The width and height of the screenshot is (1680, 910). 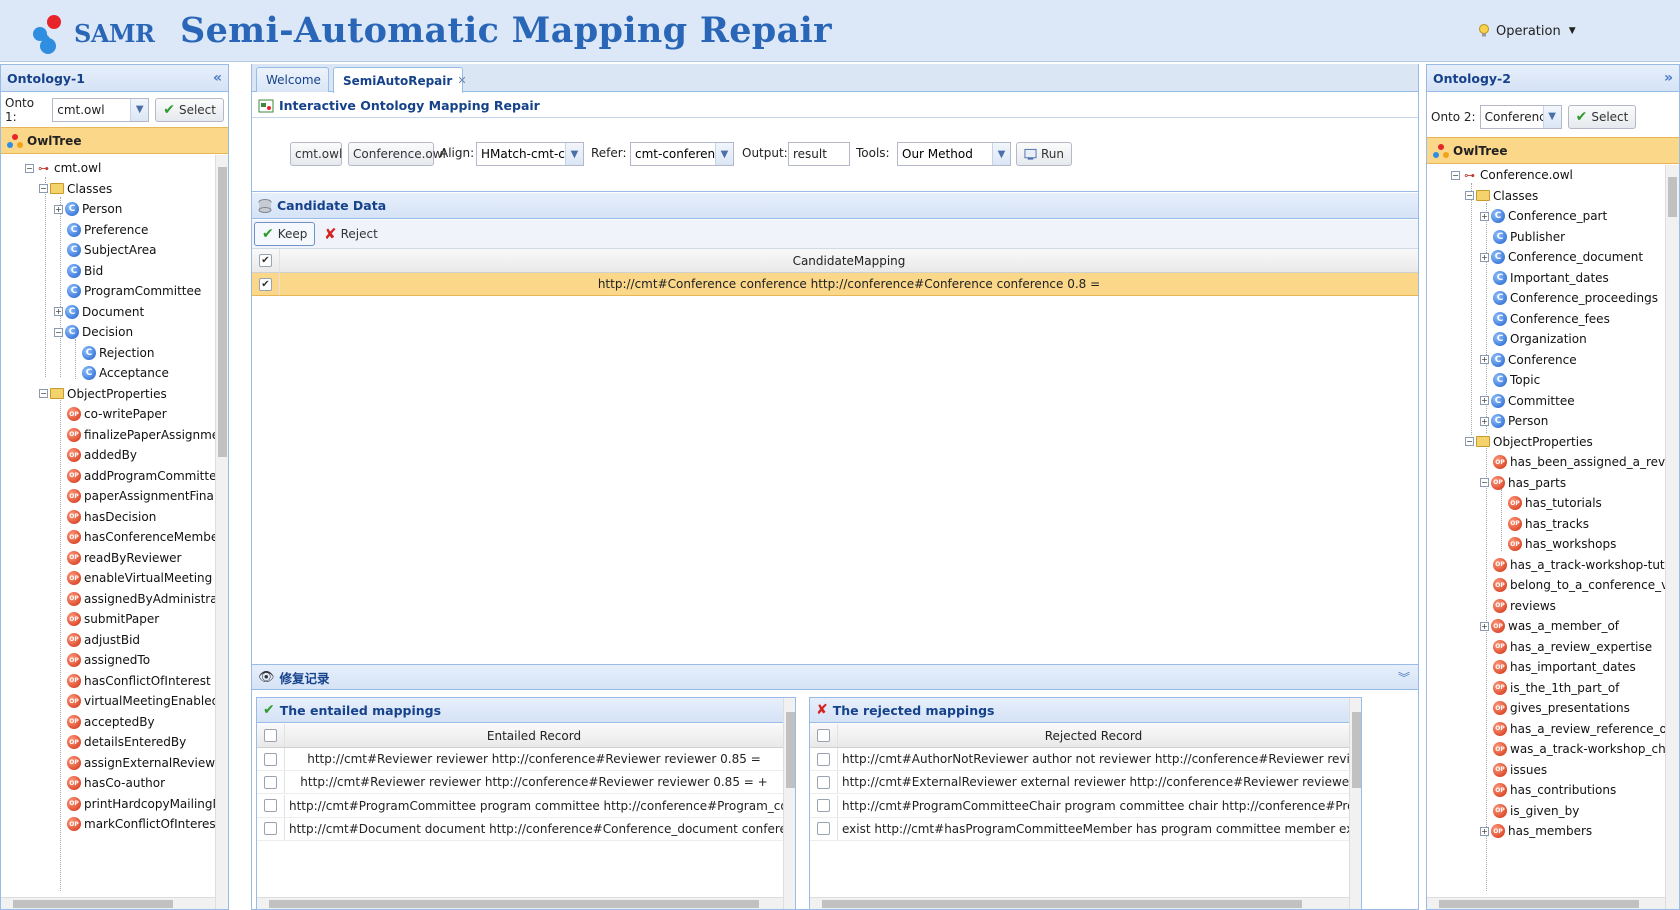 What do you see at coordinates (1093, 736) in the screenshot?
I see `column-header: Rejected Record` at bounding box center [1093, 736].